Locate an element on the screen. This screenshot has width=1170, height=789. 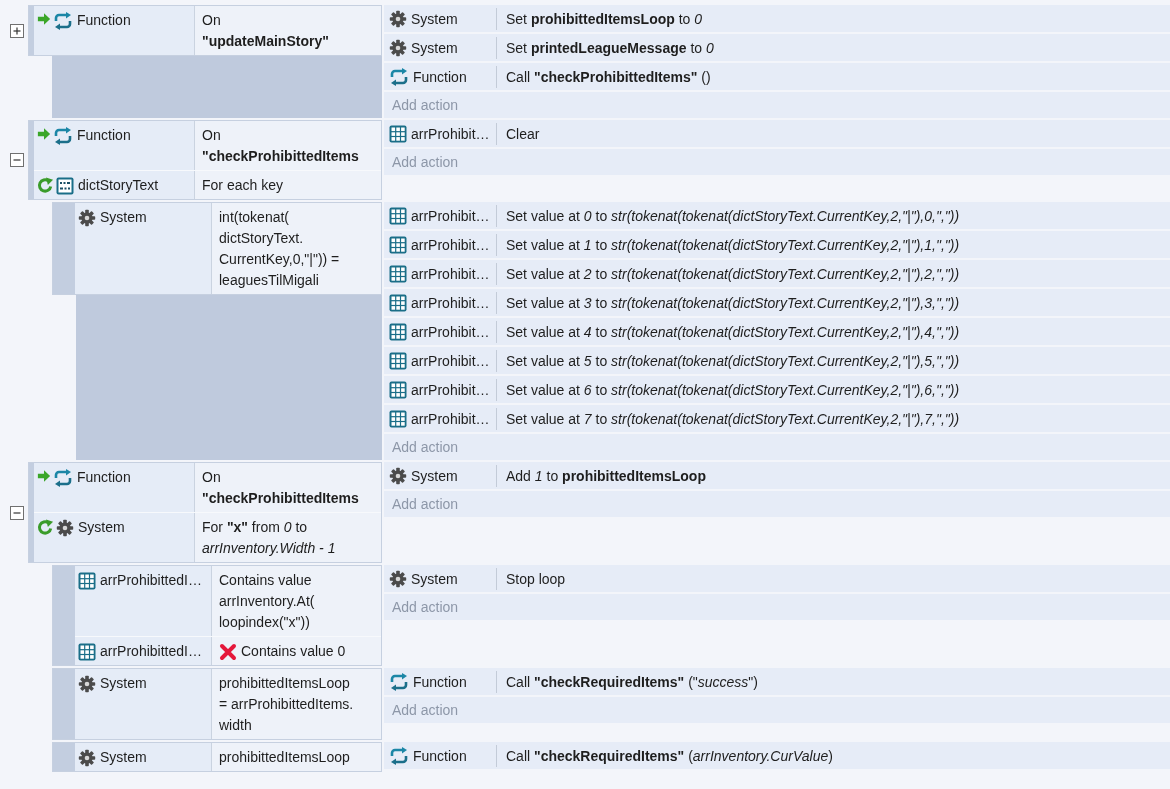
action-text: Add 1 to prohibittedItemsLoop is located at coordinates (605, 475).